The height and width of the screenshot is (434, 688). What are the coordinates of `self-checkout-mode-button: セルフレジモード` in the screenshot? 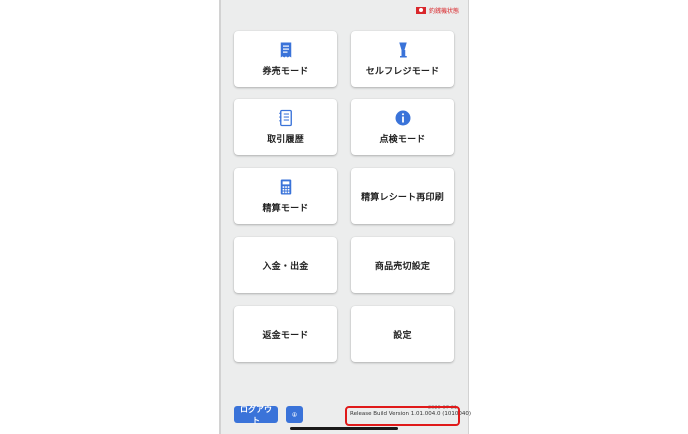 It's located at (402, 59).